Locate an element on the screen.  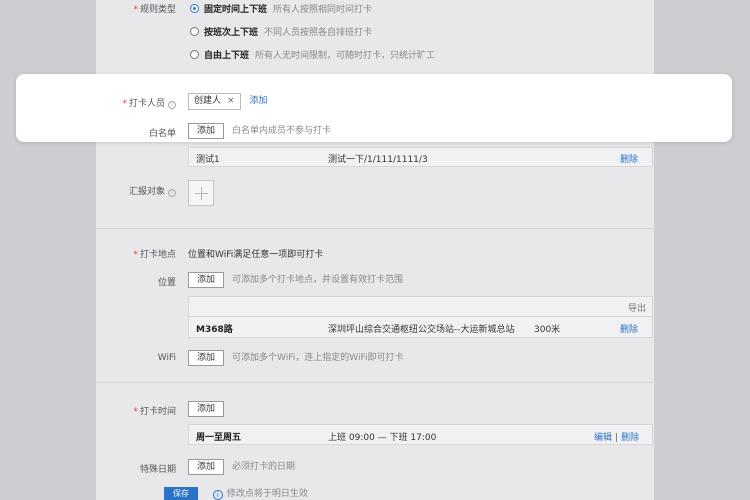
export-link: 导出 is located at coordinates (637, 307).